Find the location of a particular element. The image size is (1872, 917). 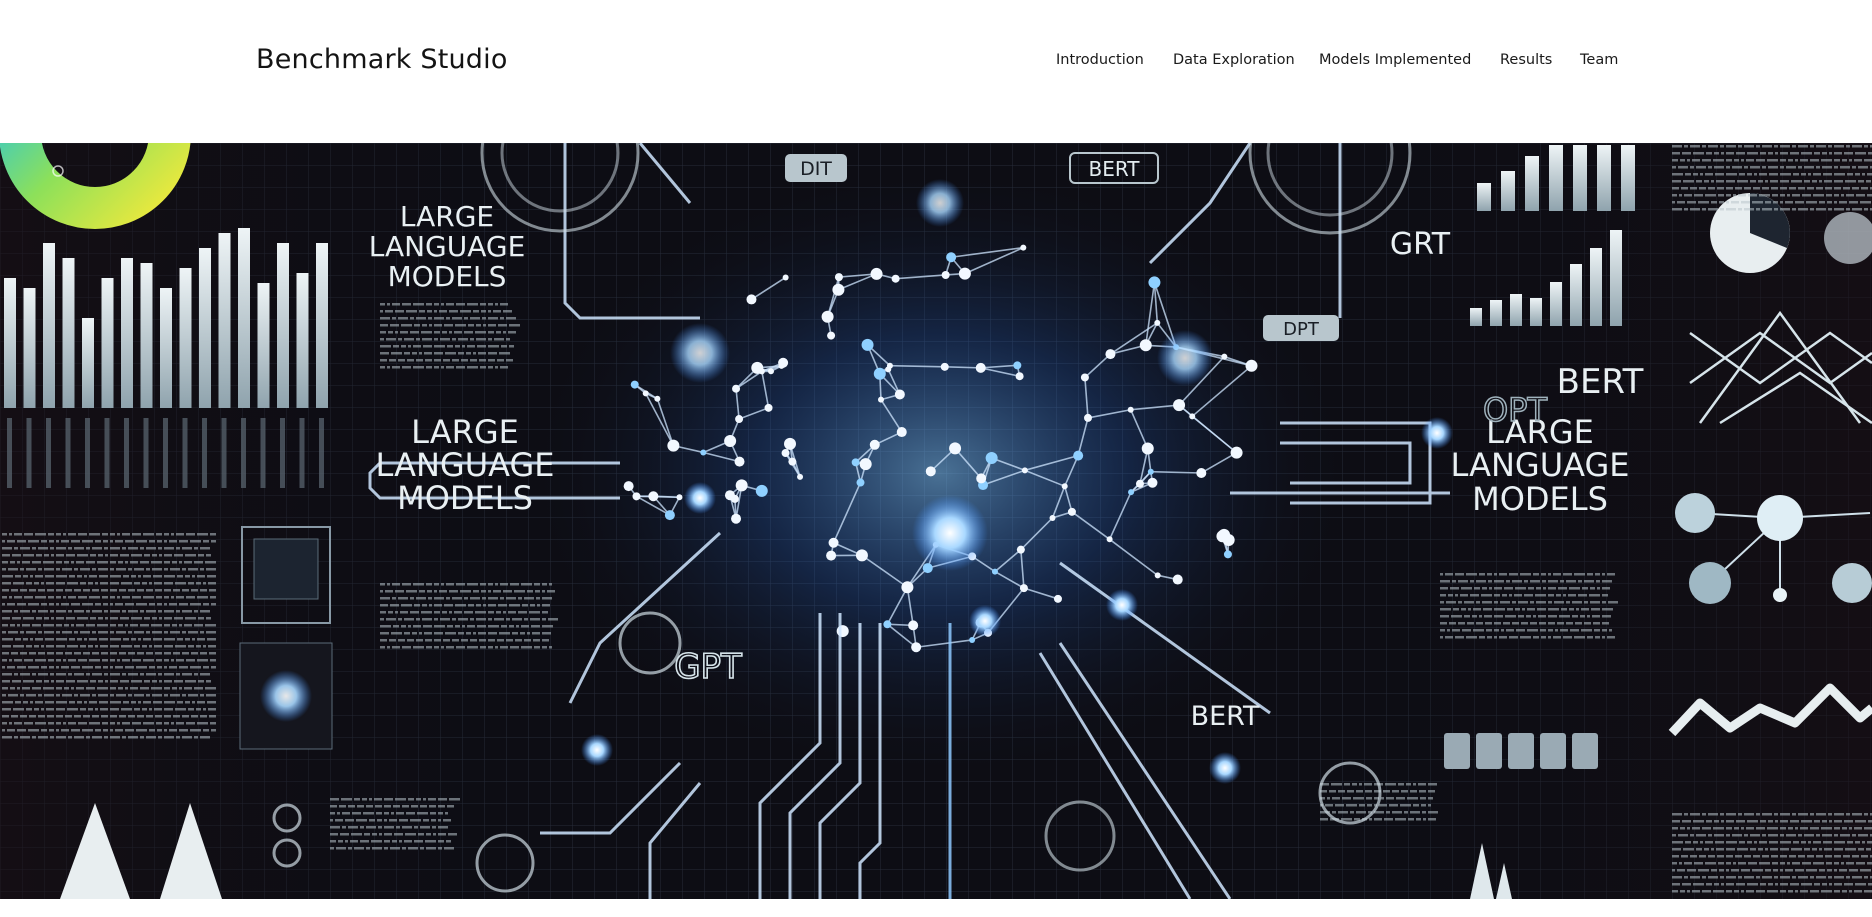

nav-results: Results is located at coordinates (1526, 60).